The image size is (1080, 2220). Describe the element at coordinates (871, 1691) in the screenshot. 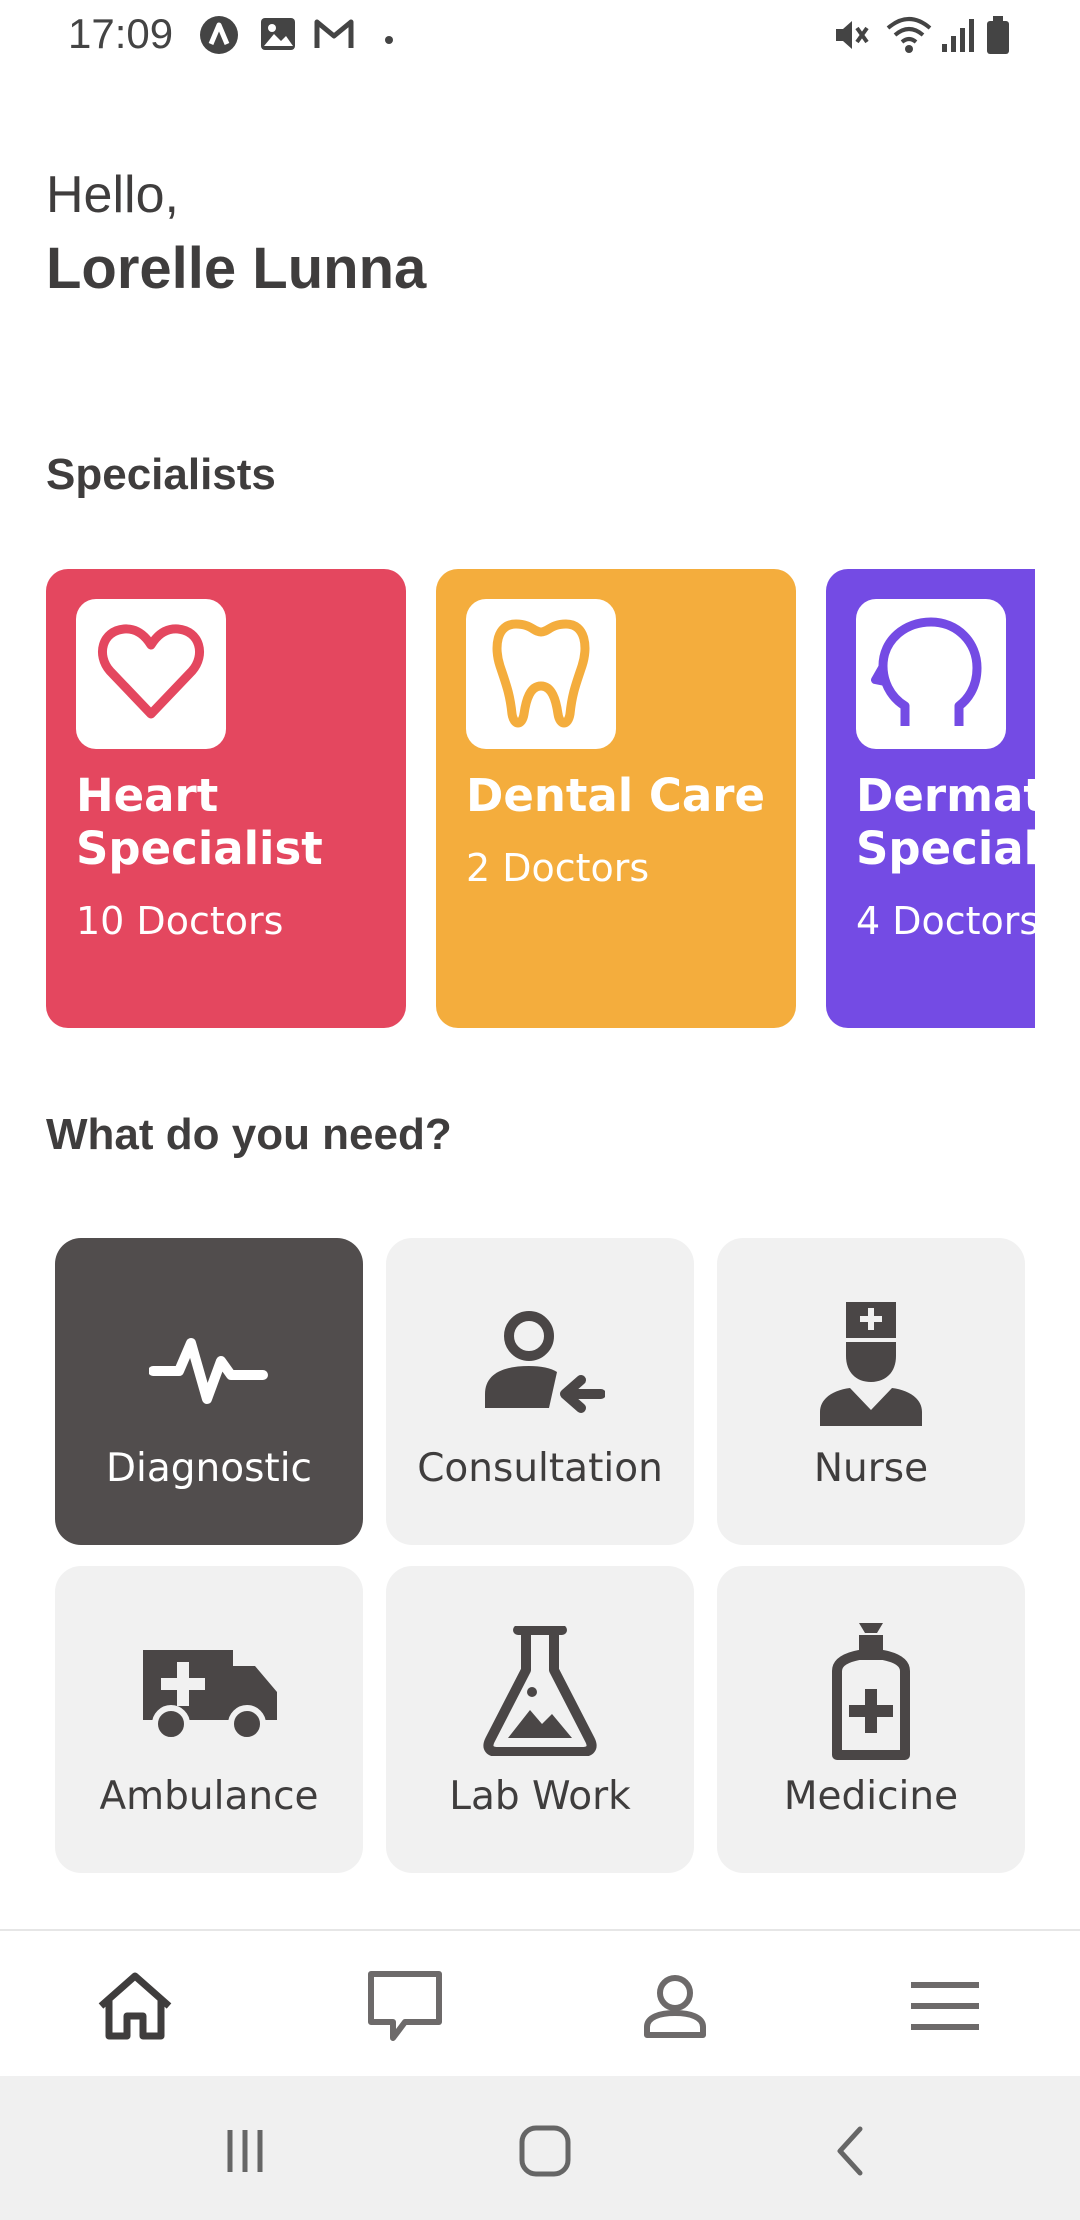

I see `medicine-bottle-icon` at that location.